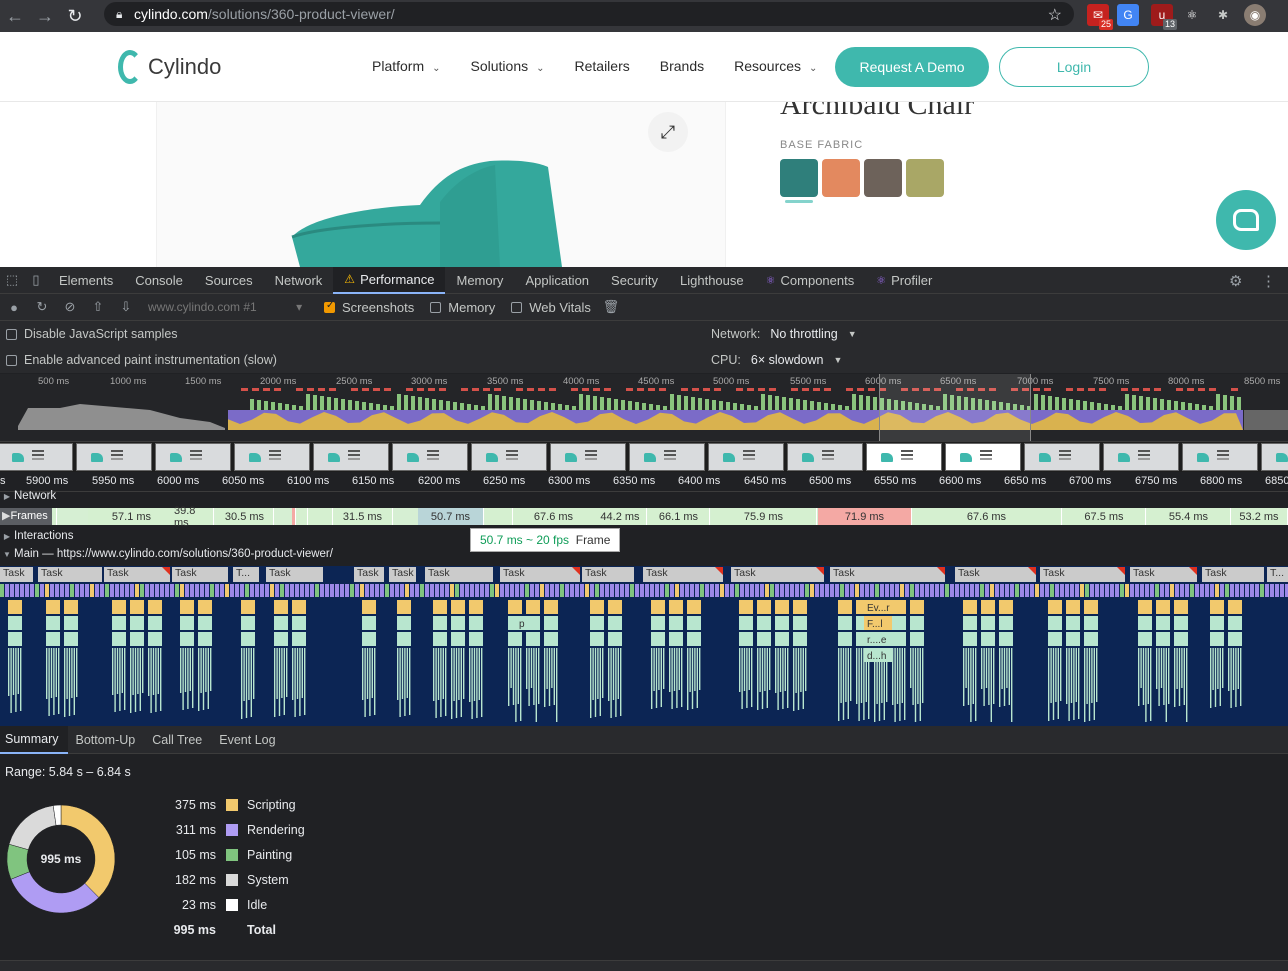  What do you see at coordinates (1104, 516) in the screenshot?
I see `frame-block: 67.5 ms` at bounding box center [1104, 516].